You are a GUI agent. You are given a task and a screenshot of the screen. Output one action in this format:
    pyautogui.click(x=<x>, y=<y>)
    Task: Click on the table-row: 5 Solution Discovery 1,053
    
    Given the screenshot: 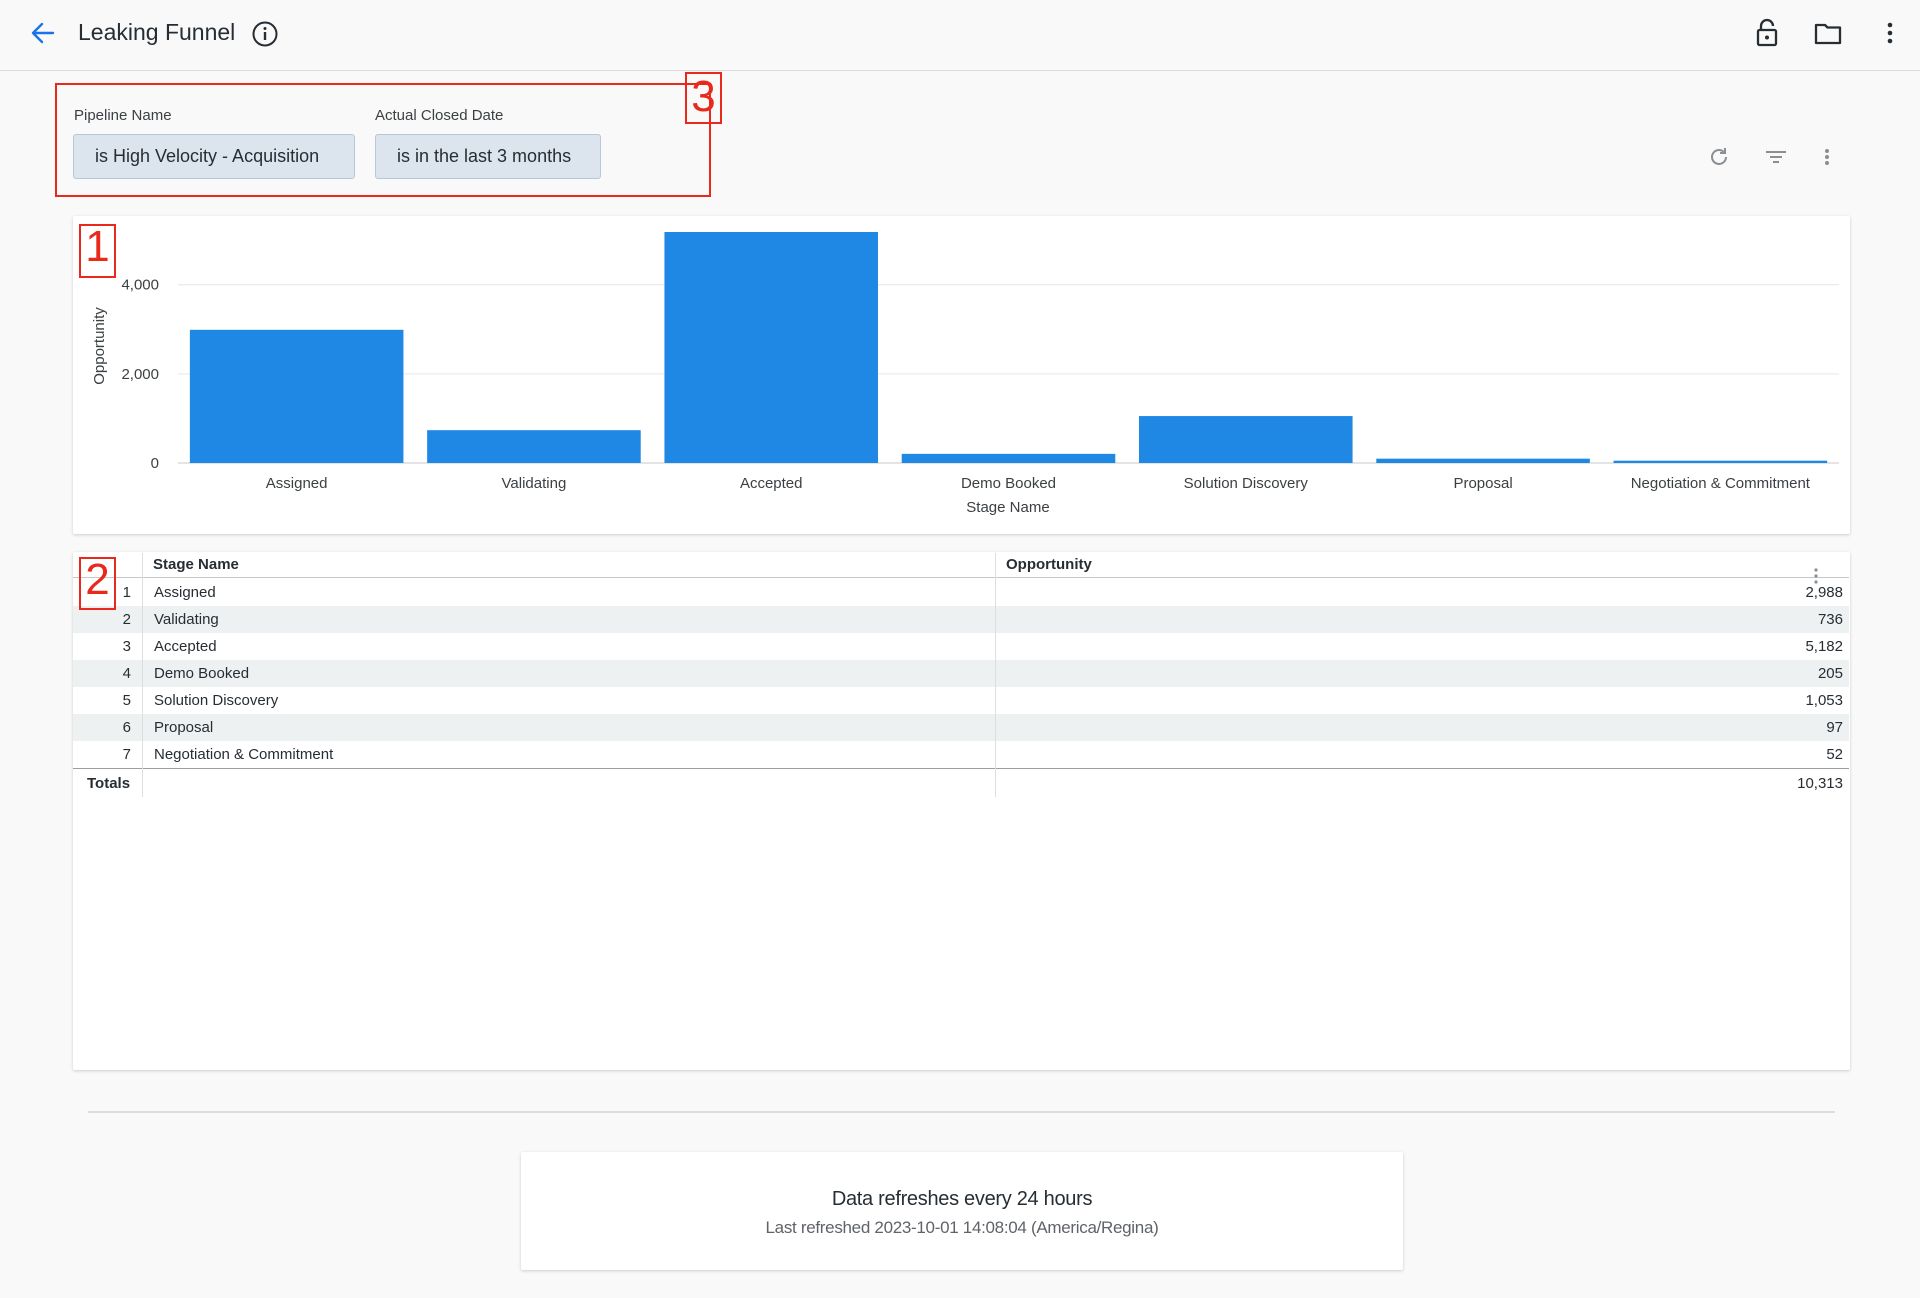 What is the action you would take?
    pyautogui.click(x=961, y=700)
    